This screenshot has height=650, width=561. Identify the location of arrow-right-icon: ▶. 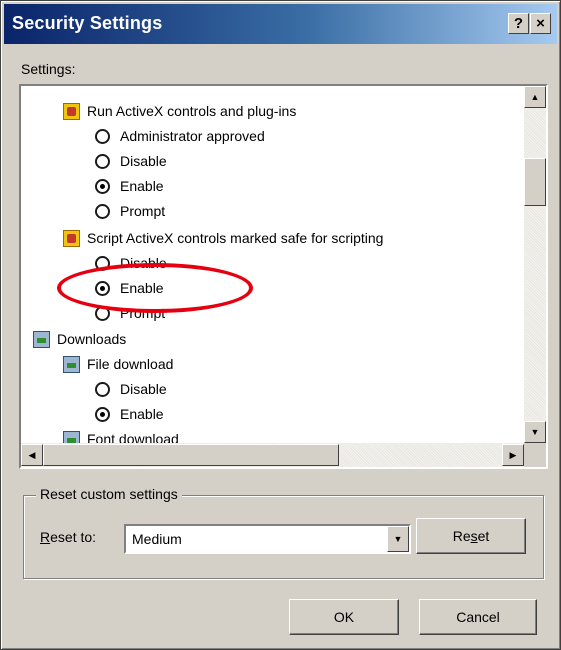
(513, 455).